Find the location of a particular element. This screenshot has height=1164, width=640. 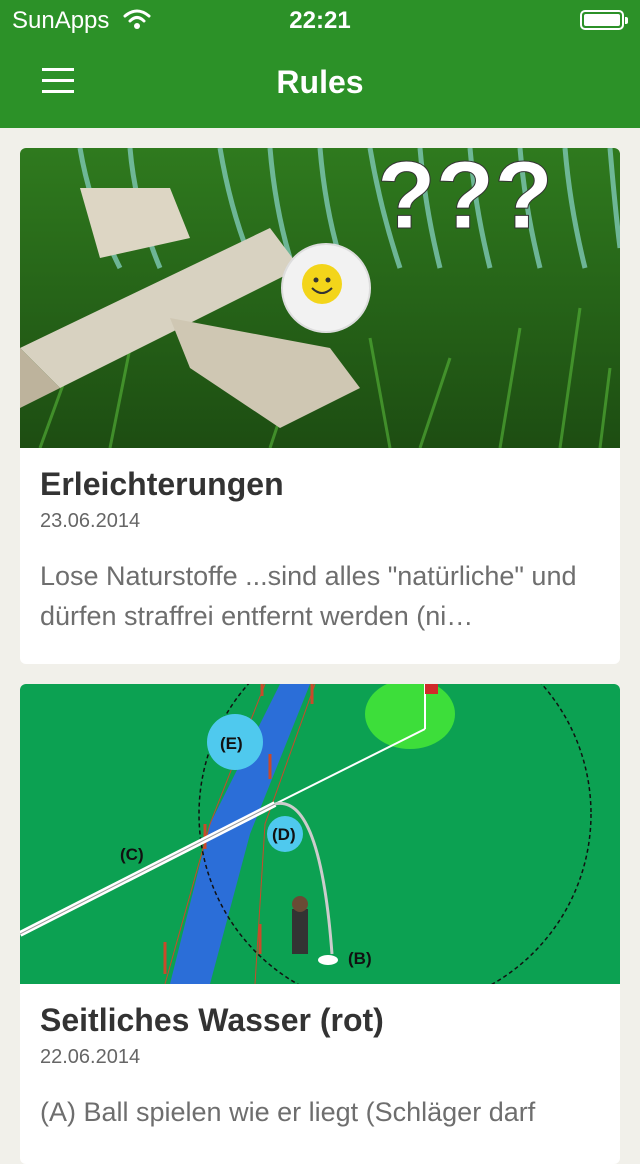

diagram-label-e: (E) is located at coordinates (231, 743).